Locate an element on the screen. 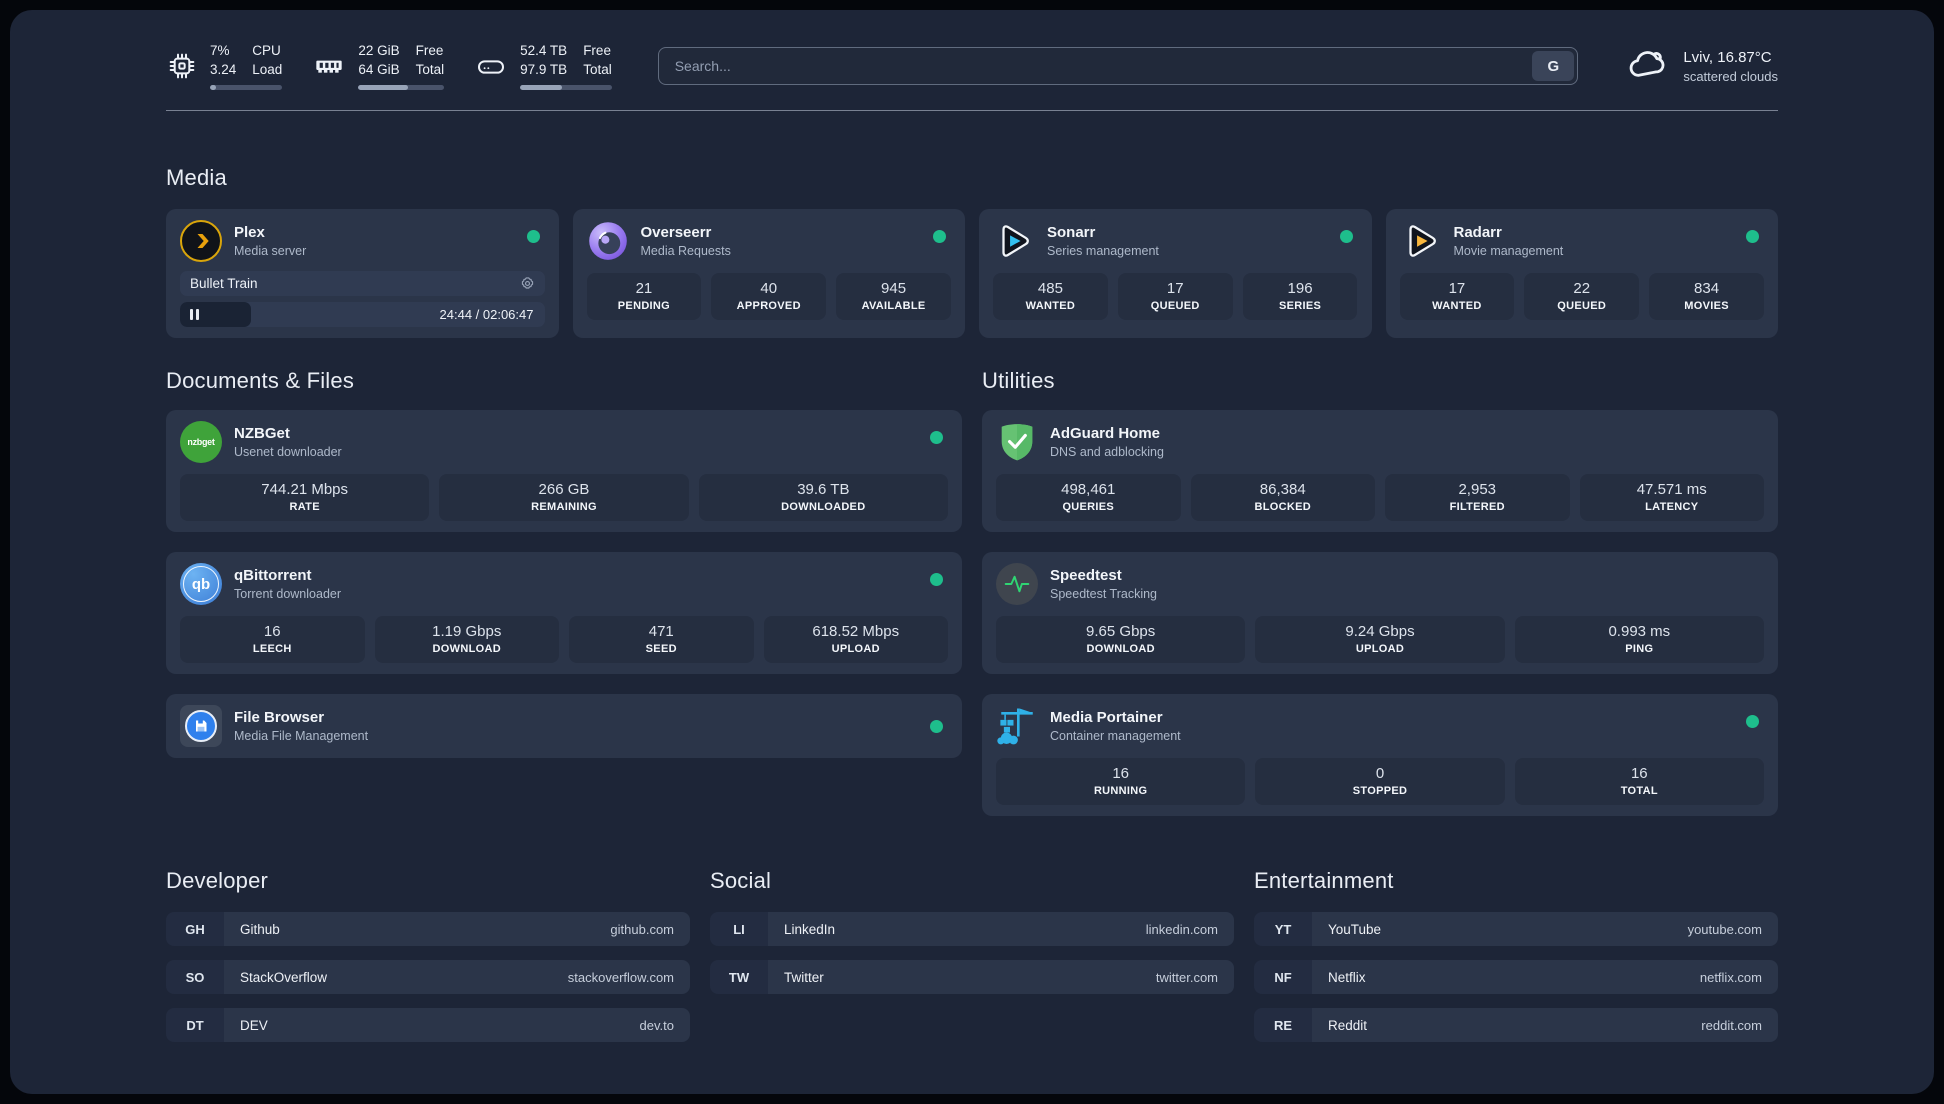  portainer-stats: 16 RUNNING 0 STOPPED 16 TOTAL is located at coordinates (1380, 781).